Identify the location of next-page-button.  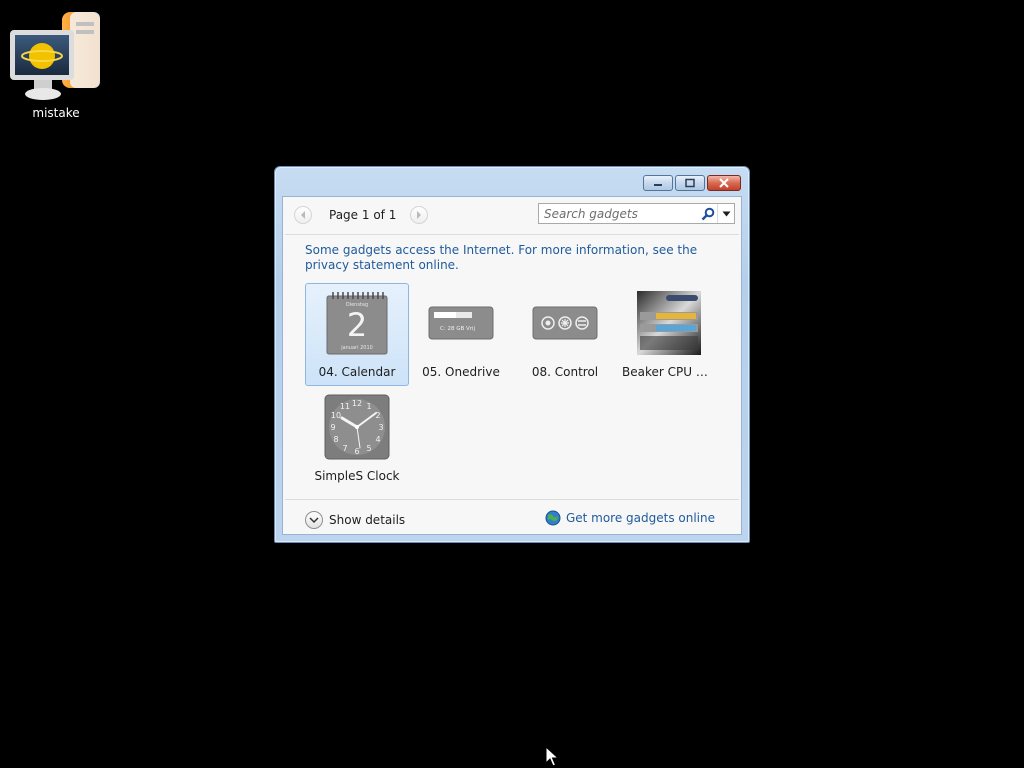
(419, 215).